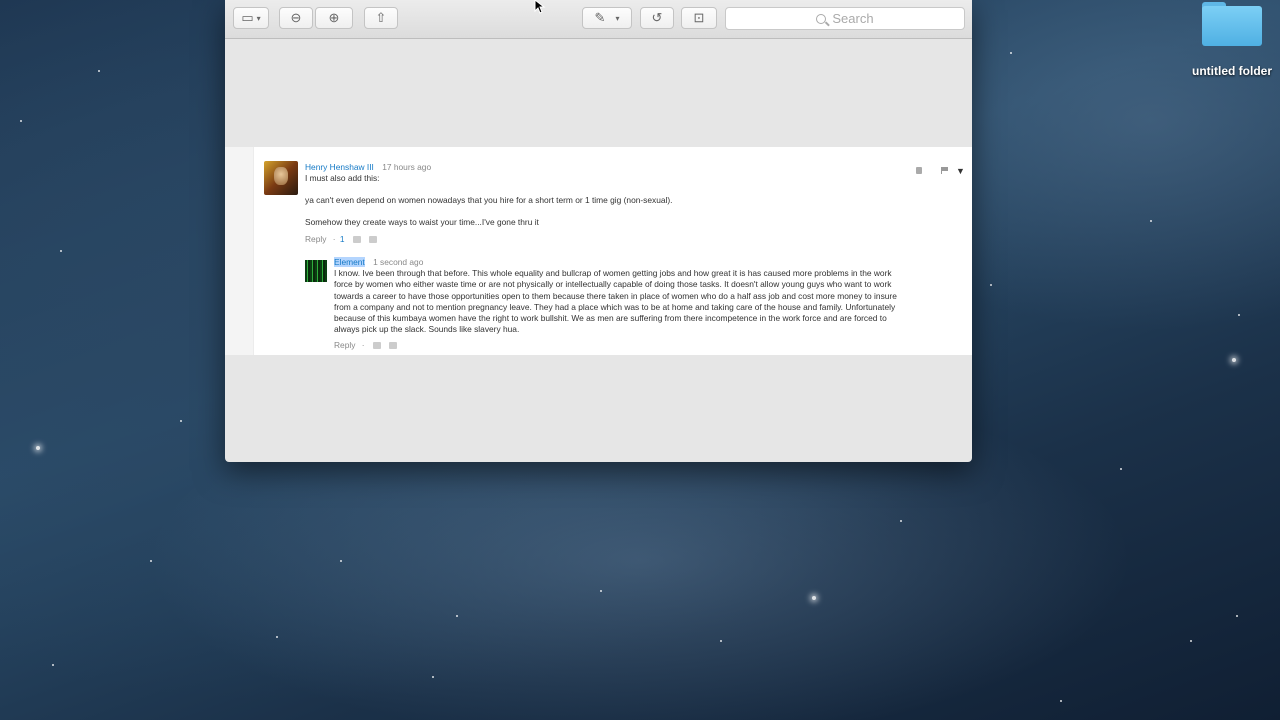 Image resolution: width=1280 pixels, height=720 pixels. What do you see at coordinates (919, 170) in the screenshot?
I see `trash-icon` at bounding box center [919, 170].